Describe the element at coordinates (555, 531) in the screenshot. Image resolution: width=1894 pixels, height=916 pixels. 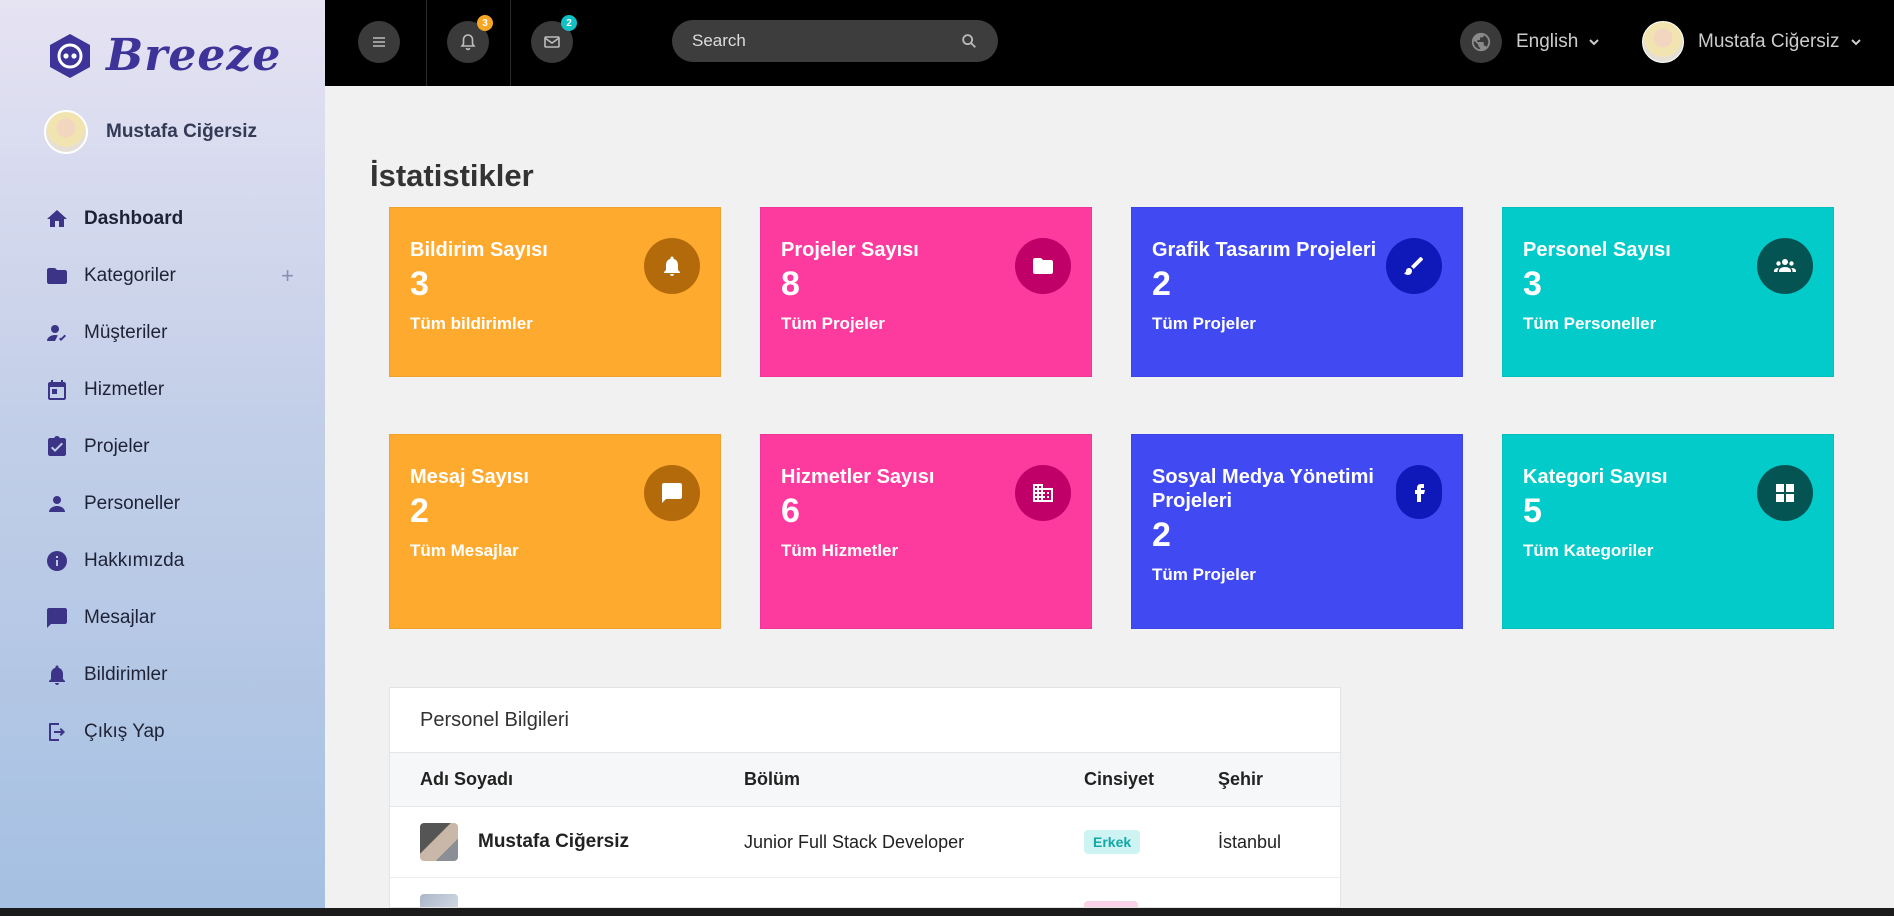
I see `stat-card-messages: Mesaj Sayısı 2 Tüm Mesajlar` at that location.